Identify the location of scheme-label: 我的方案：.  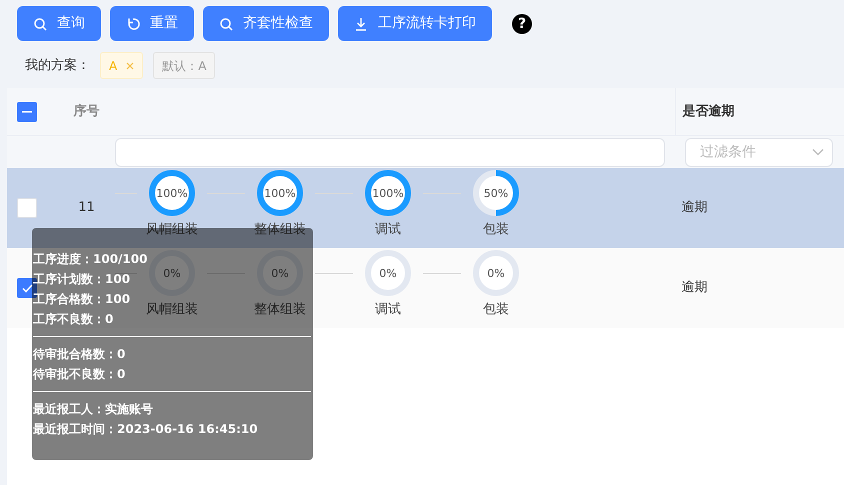
(57, 65).